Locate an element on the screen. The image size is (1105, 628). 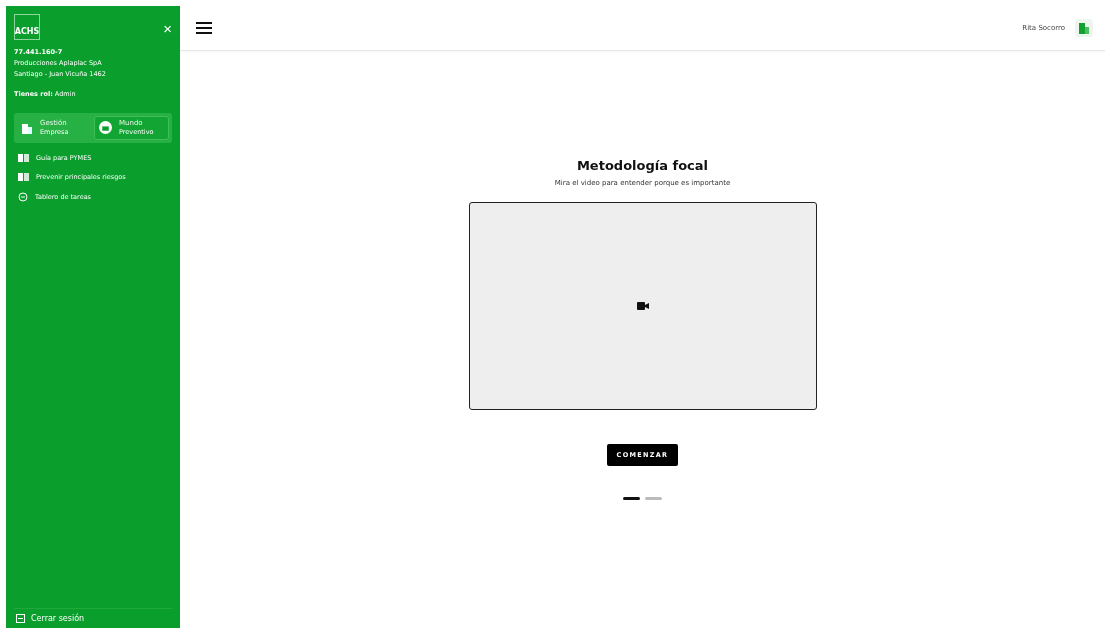
page-indicator is located at coordinates (631, 498).